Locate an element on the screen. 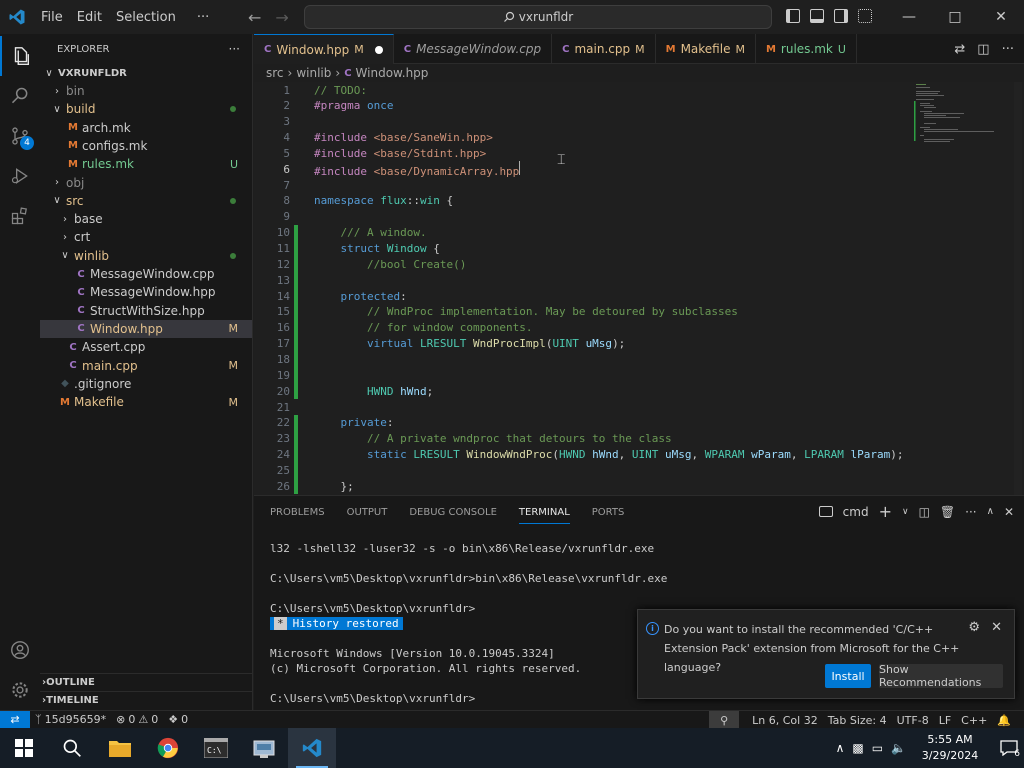 This screenshot has width=1024, height=768. file-window-hpp: C Window.hpp M is located at coordinates (146, 328).